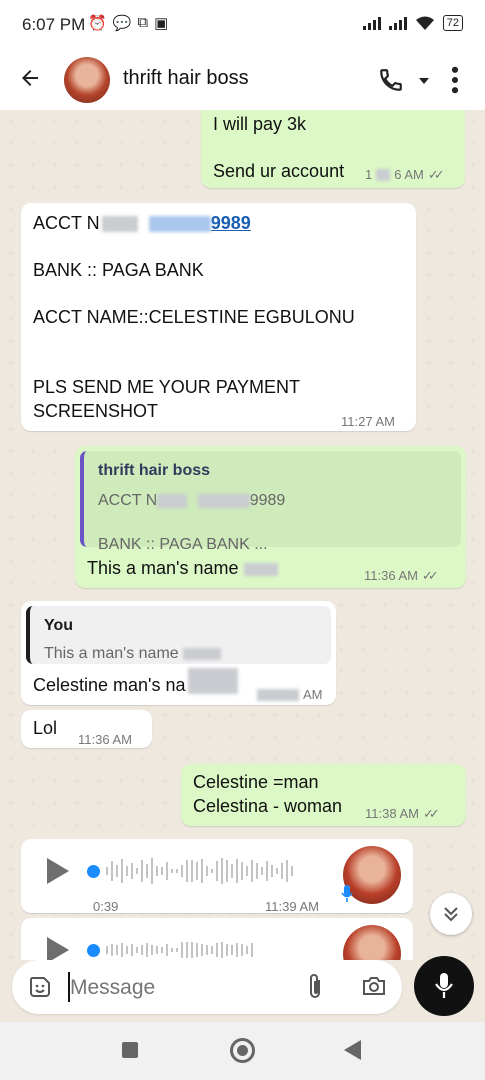  I want to click on sticker-icon, so click(40, 987).